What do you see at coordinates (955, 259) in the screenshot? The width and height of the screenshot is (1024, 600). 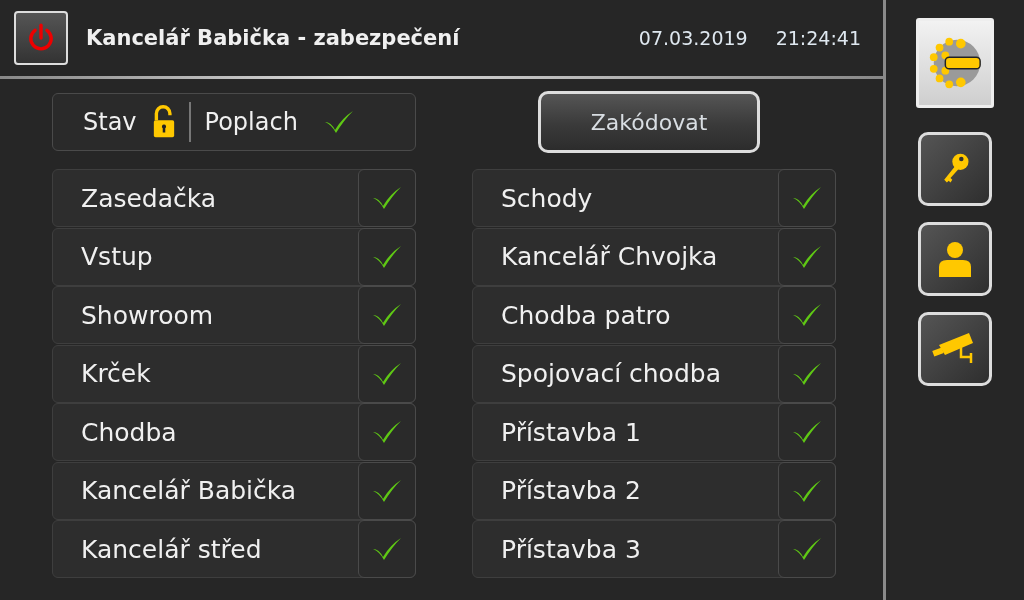 I see `user-button` at bounding box center [955, 259].